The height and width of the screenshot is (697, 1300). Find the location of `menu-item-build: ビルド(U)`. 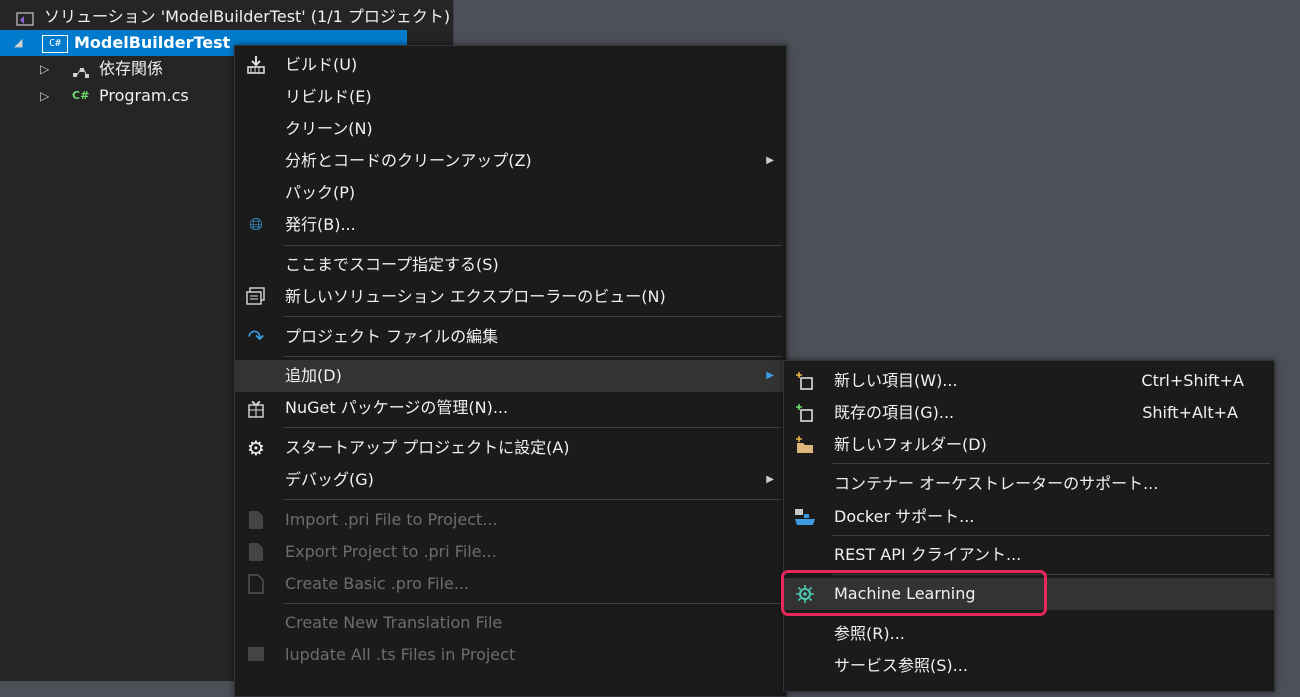

menu-item-build: ビルド(U) is located at coordinates (510, 65).